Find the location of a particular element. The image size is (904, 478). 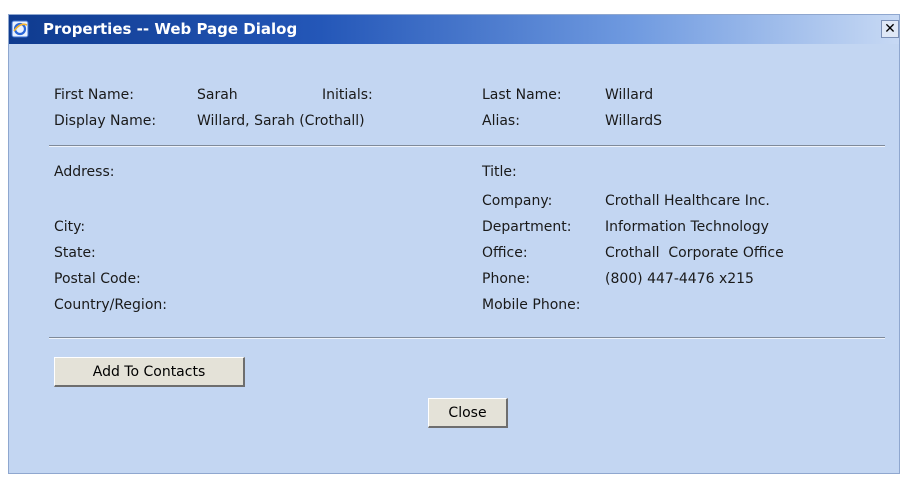

phone-label: Phone: is located at coordinates (506, 279).